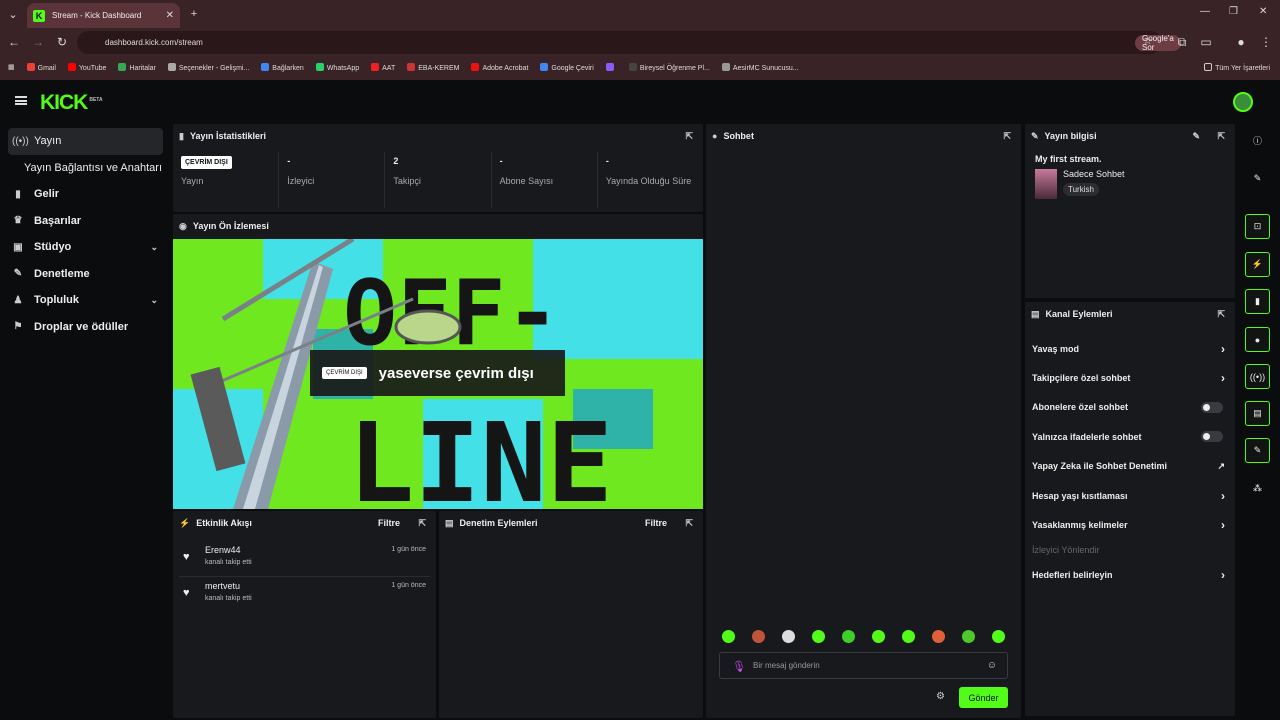  I want to click on moderation-actions-panel: ▤ Denetim Eylemleri Filtre ⇱, so click(571, 614).